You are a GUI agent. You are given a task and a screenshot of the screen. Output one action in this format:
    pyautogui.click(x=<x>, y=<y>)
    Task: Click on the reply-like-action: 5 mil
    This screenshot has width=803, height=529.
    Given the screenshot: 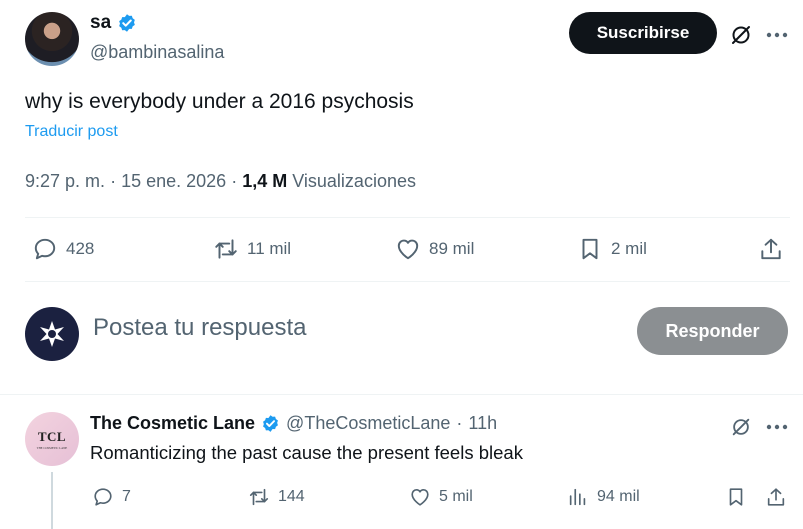 What is the action you would take?
    pyautogui.click(x=441, y=497)
    